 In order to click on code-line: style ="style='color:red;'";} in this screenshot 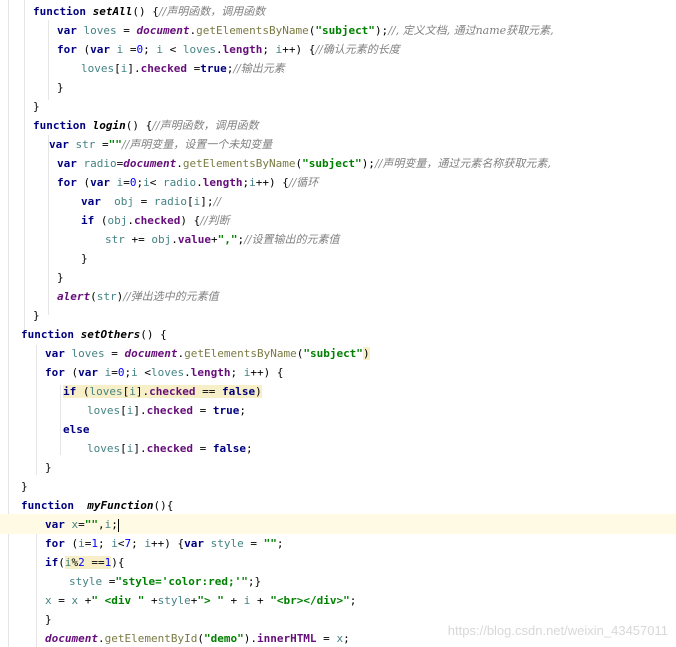, I will do `click(165, 581)`.